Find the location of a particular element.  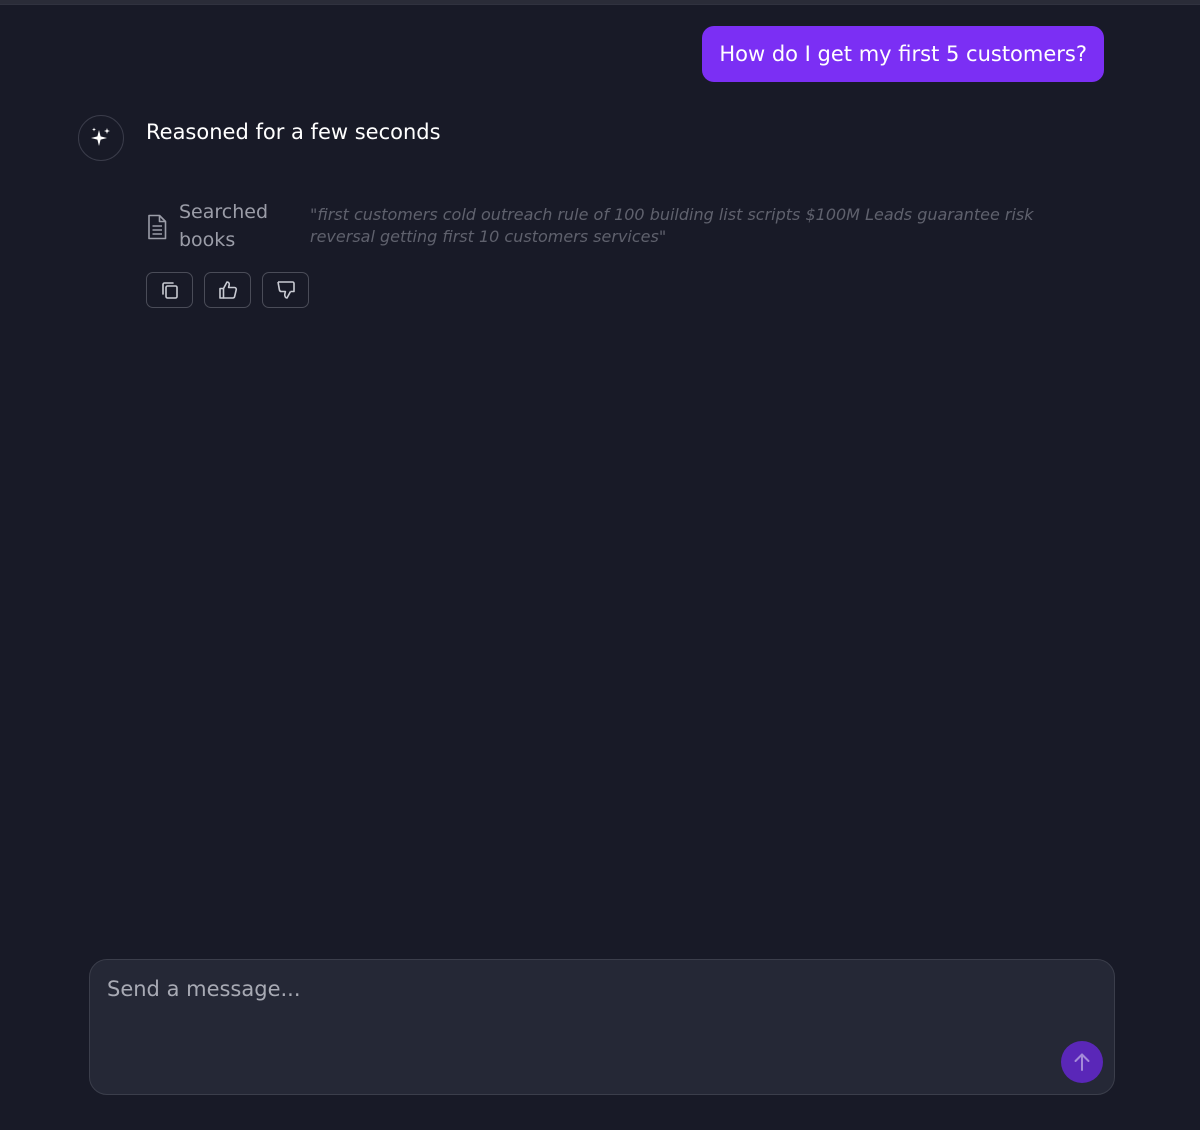

document-icon is located at coordinates (157, 227).